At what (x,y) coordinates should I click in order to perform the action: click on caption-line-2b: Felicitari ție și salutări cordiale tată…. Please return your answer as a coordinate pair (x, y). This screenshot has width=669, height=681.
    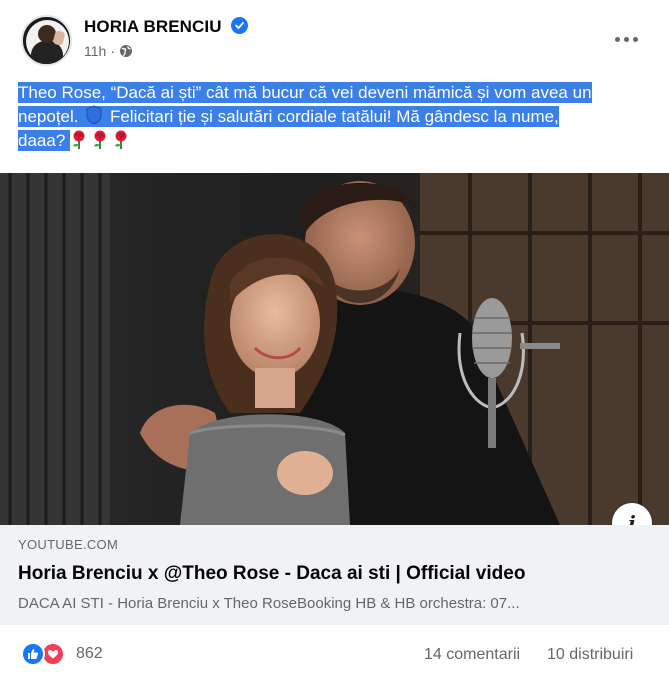
    Looking at the image, I should click on (334, 116).